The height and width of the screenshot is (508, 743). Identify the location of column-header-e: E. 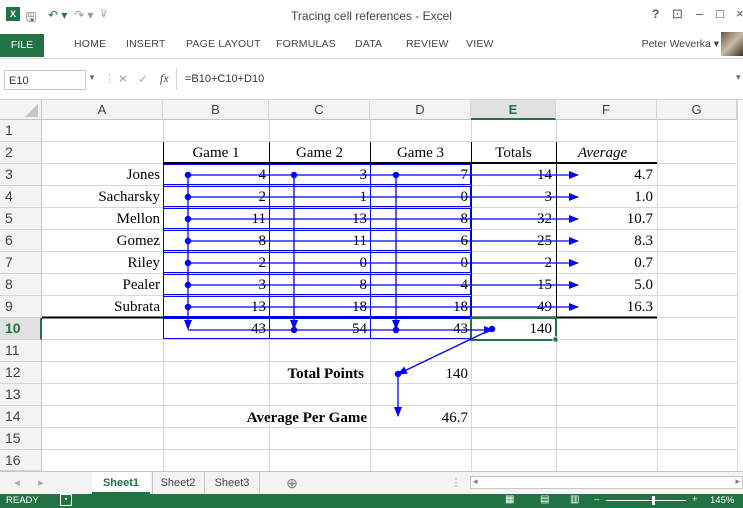
(513, 110).